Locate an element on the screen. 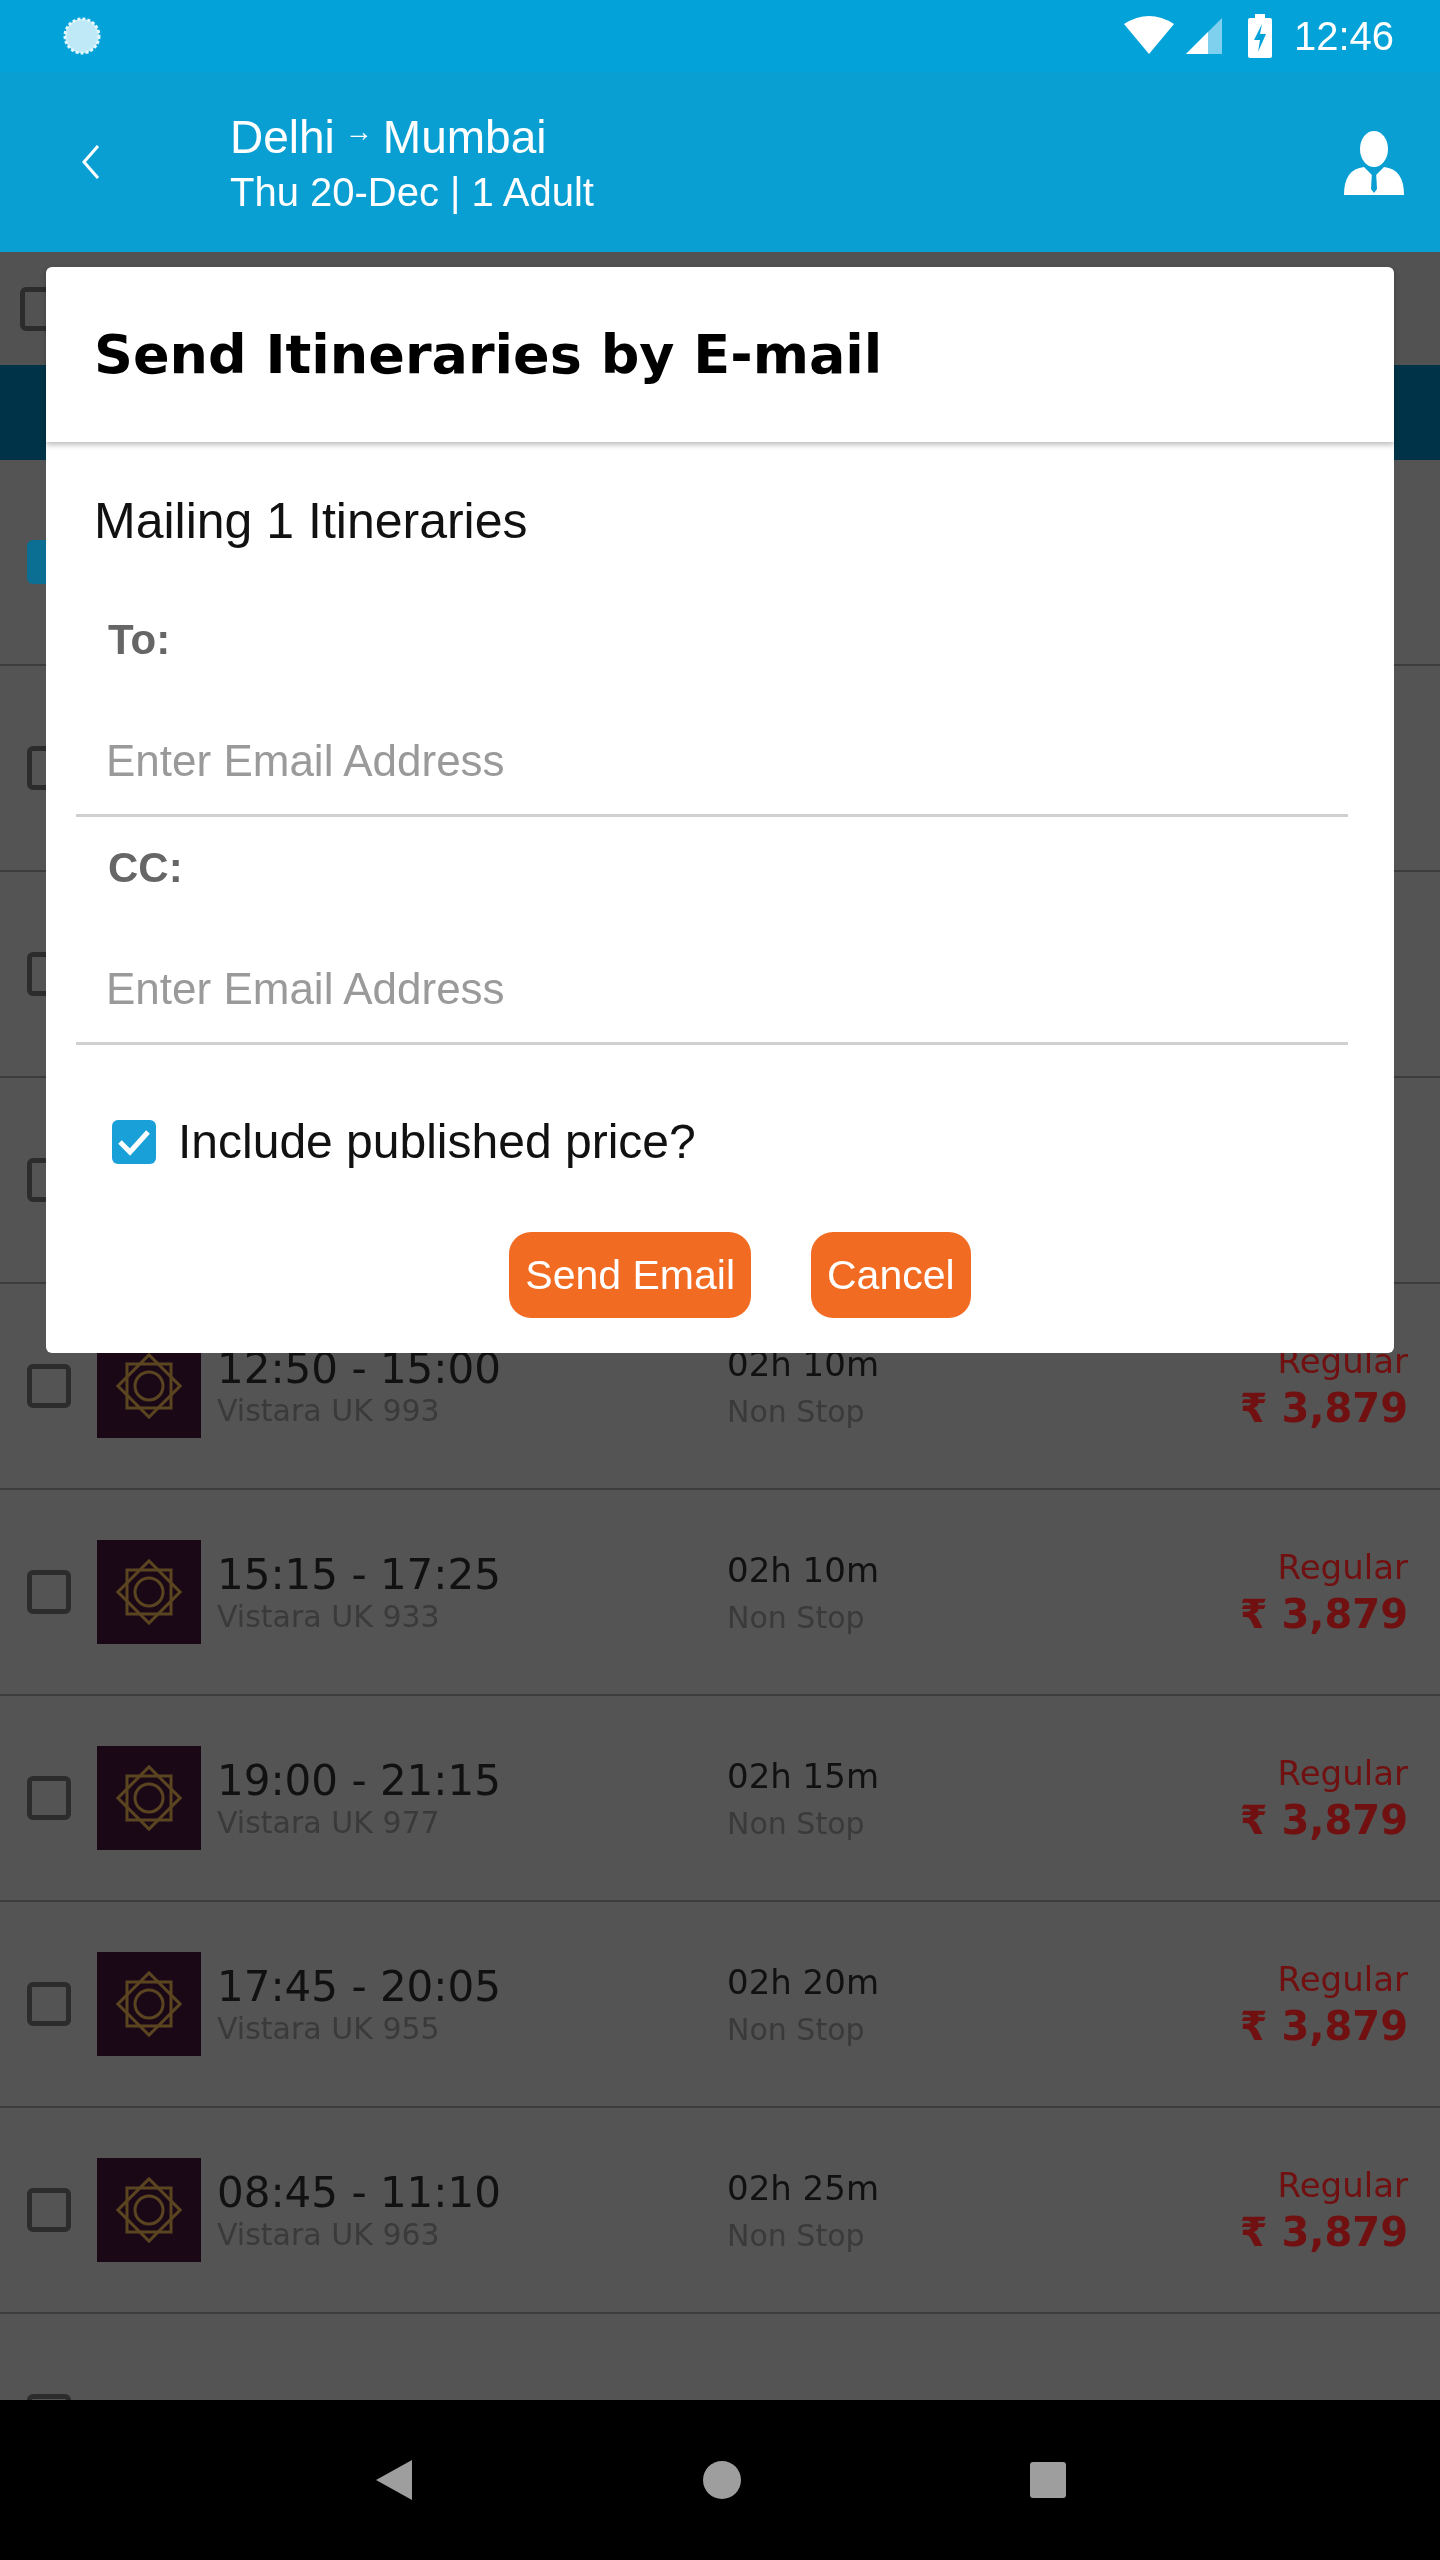 The width and height of the screenshot is (1440, 2560). field-label: To: is located at coordinates (140, 640).